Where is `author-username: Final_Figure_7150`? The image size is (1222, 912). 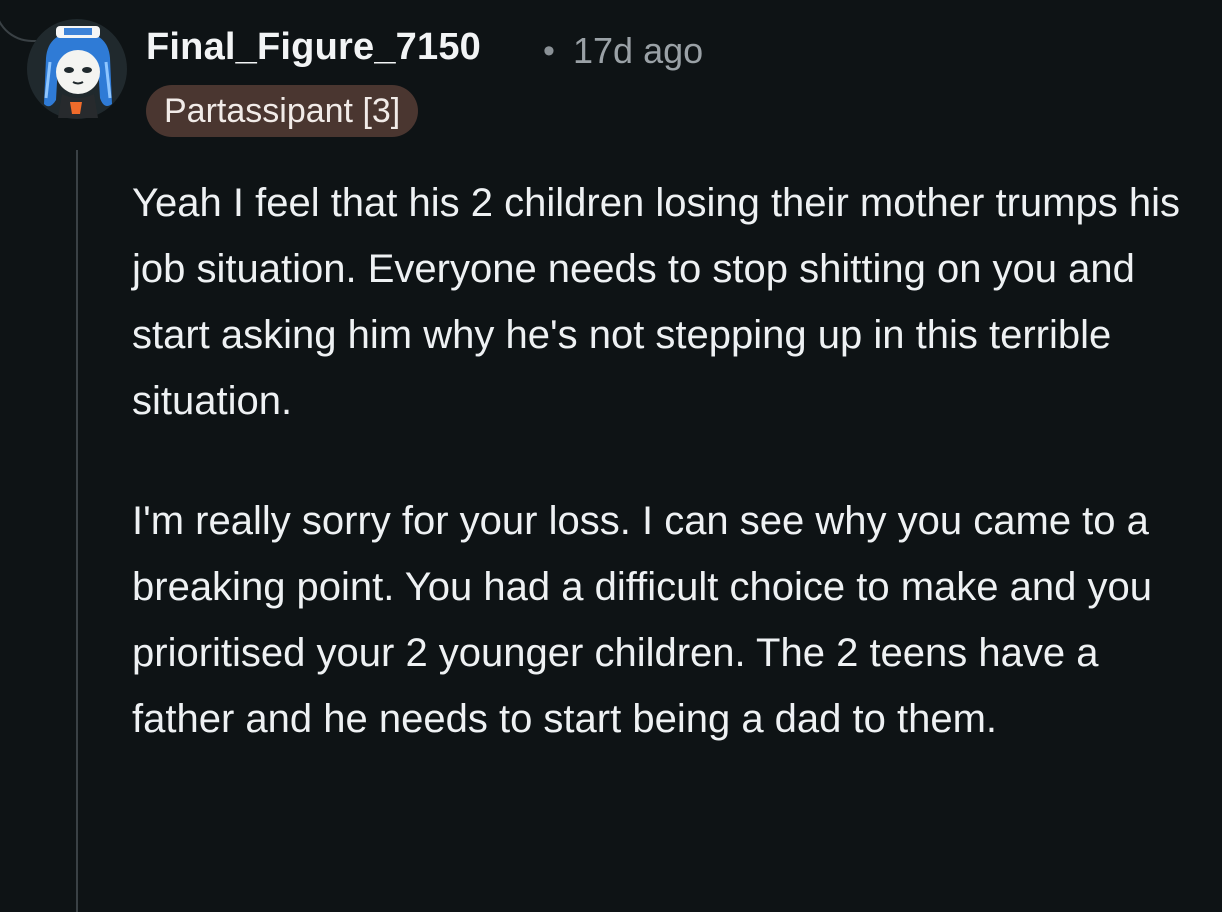
author-username: Final_Figure_7150 is located at coordinates (313, 47).